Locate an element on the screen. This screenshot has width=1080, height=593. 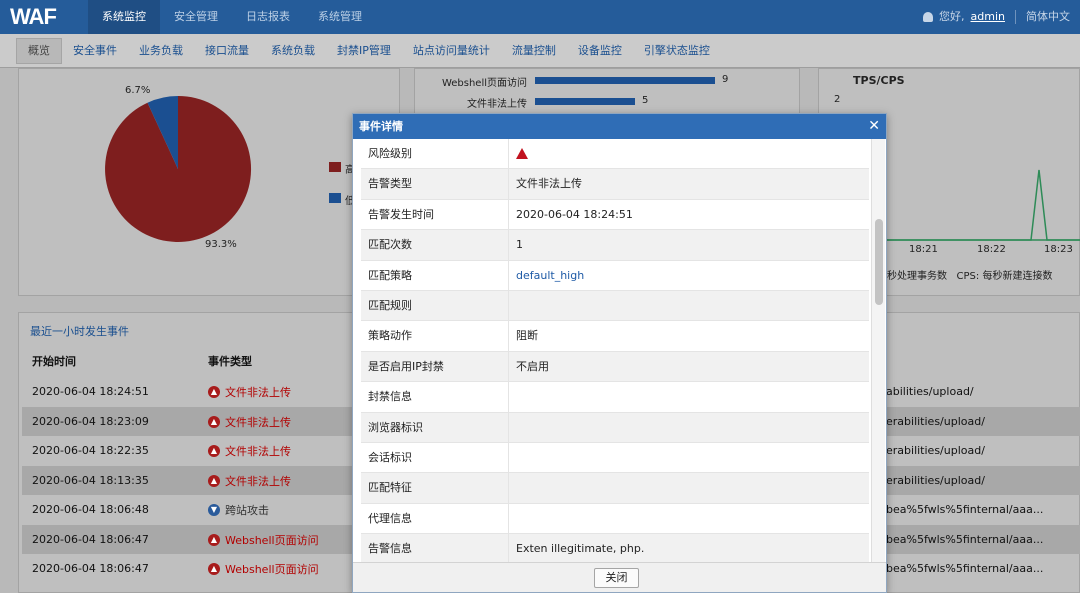
modal-scrollbar is located at coordinates (878, 351).